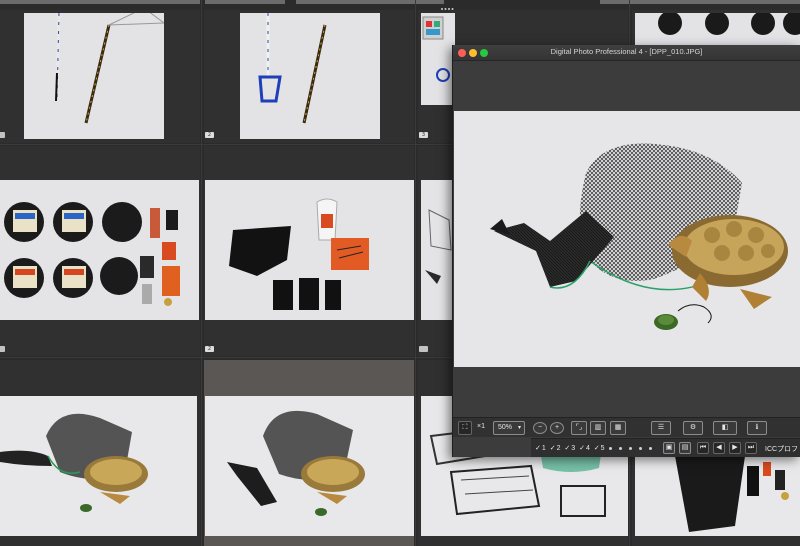 This screenshot has height=546, width=800. Describe the element at coordinates (719, 448) in the screenshot. I see `previous-image-icon: ◀` at that location.